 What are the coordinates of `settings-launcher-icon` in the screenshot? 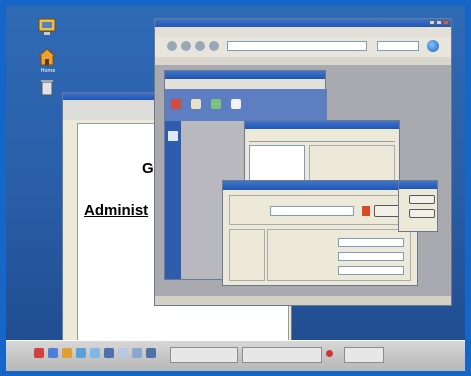 It's located at (137, 353).